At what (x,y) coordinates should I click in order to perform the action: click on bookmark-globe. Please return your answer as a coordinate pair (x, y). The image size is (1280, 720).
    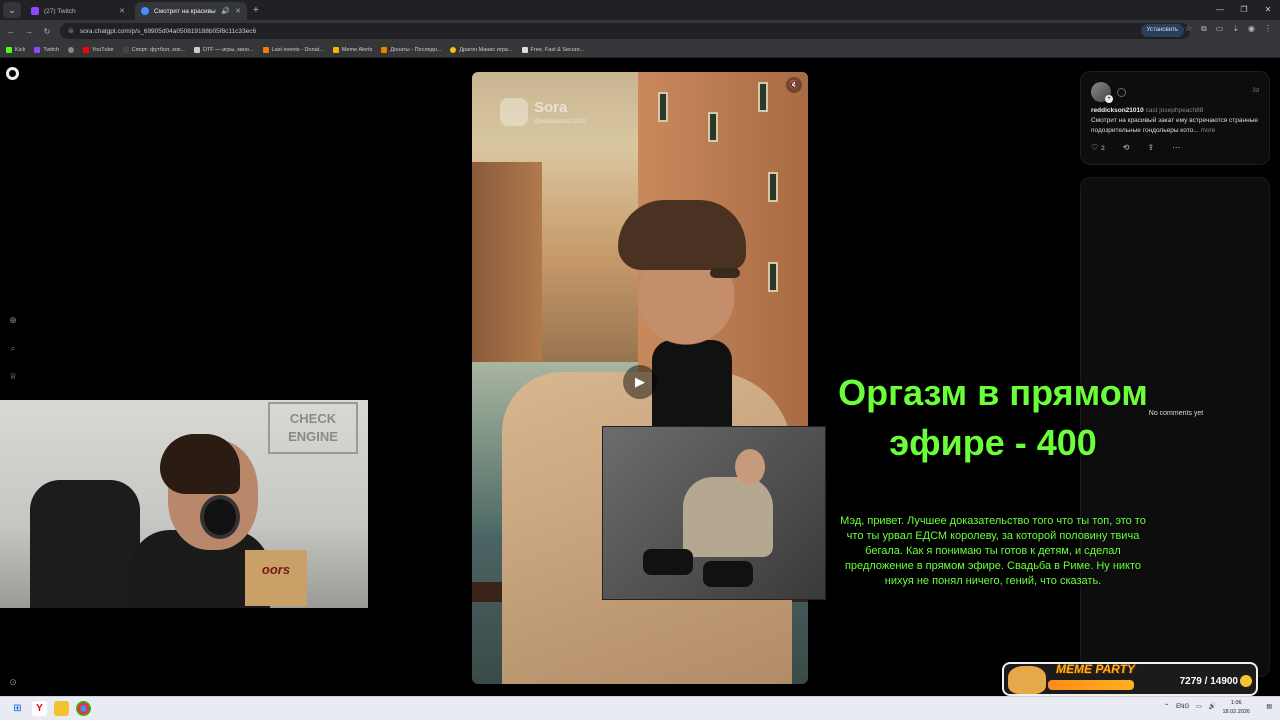
    Looking at the image, I should click on (70, 49).